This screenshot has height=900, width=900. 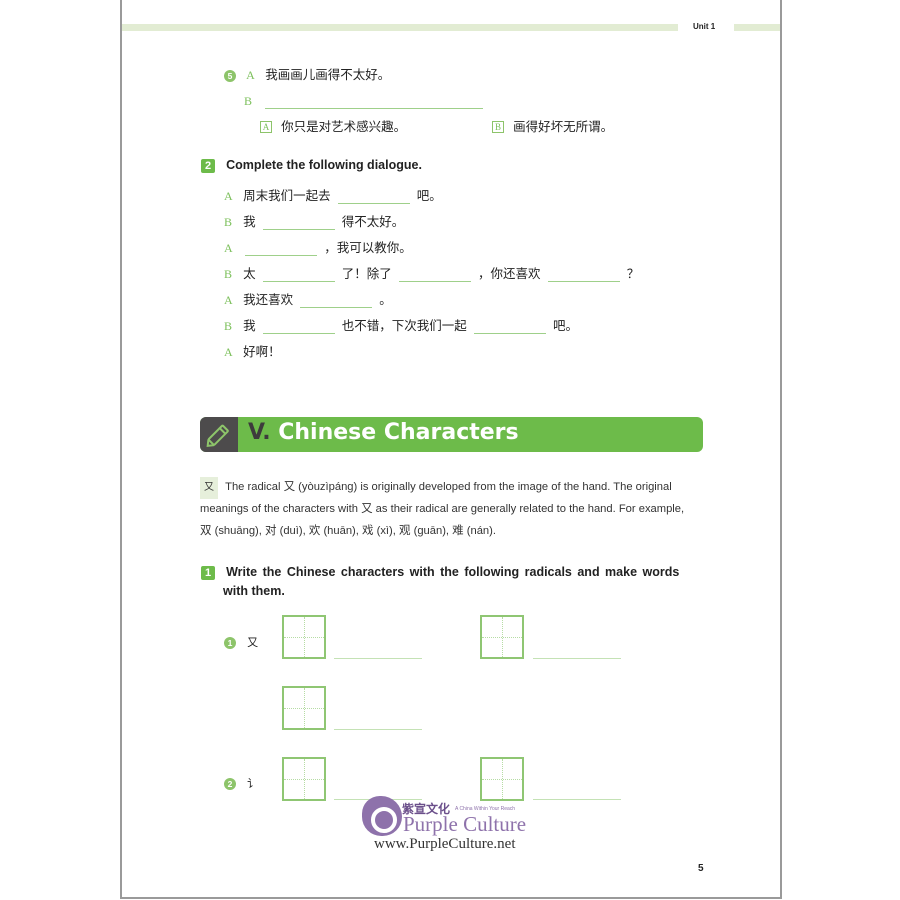 What do you see at coordinates (266, 126) in the screenshot?
I see `option-key-box: A` at bounding box center [266, 126].